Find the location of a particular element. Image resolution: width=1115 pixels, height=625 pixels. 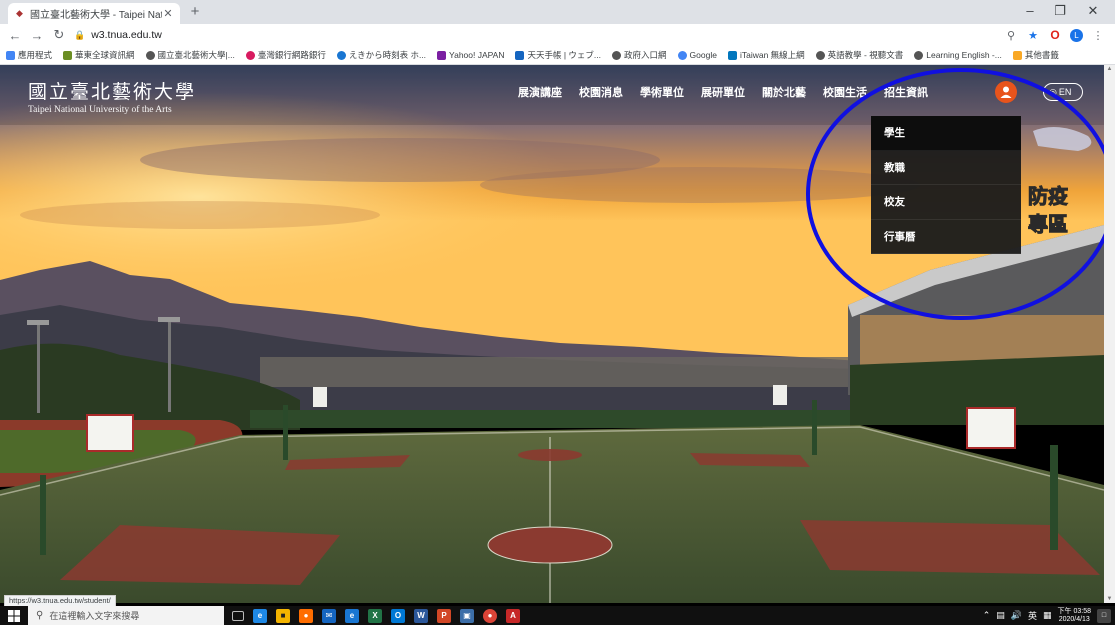

maximize-icon: ❐ is located at coordinates (1060, 11).